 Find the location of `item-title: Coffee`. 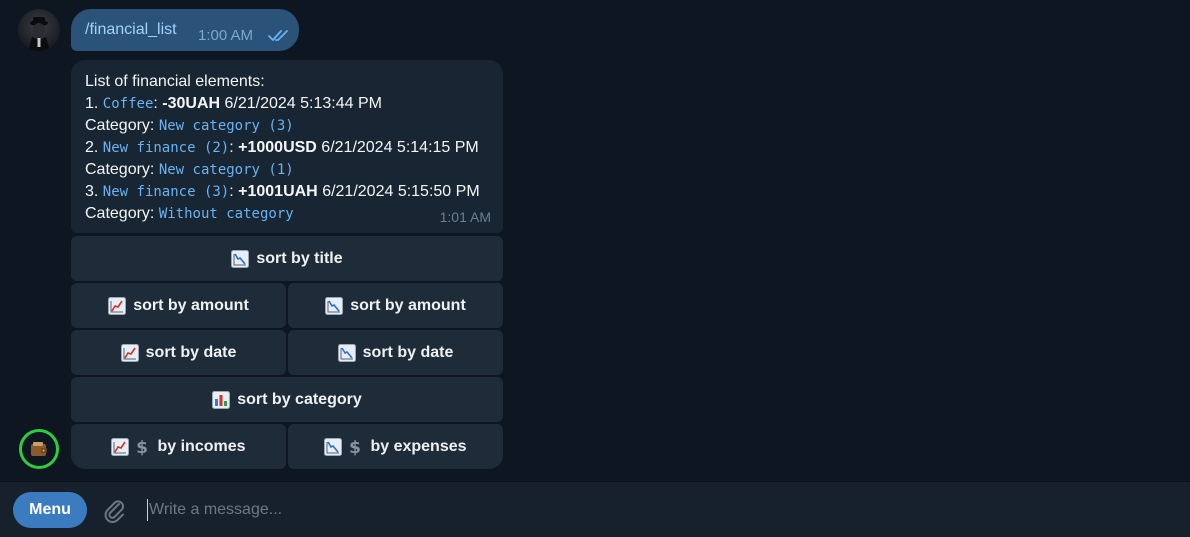

item-title: Coffee is located at coordinates (128, 104).